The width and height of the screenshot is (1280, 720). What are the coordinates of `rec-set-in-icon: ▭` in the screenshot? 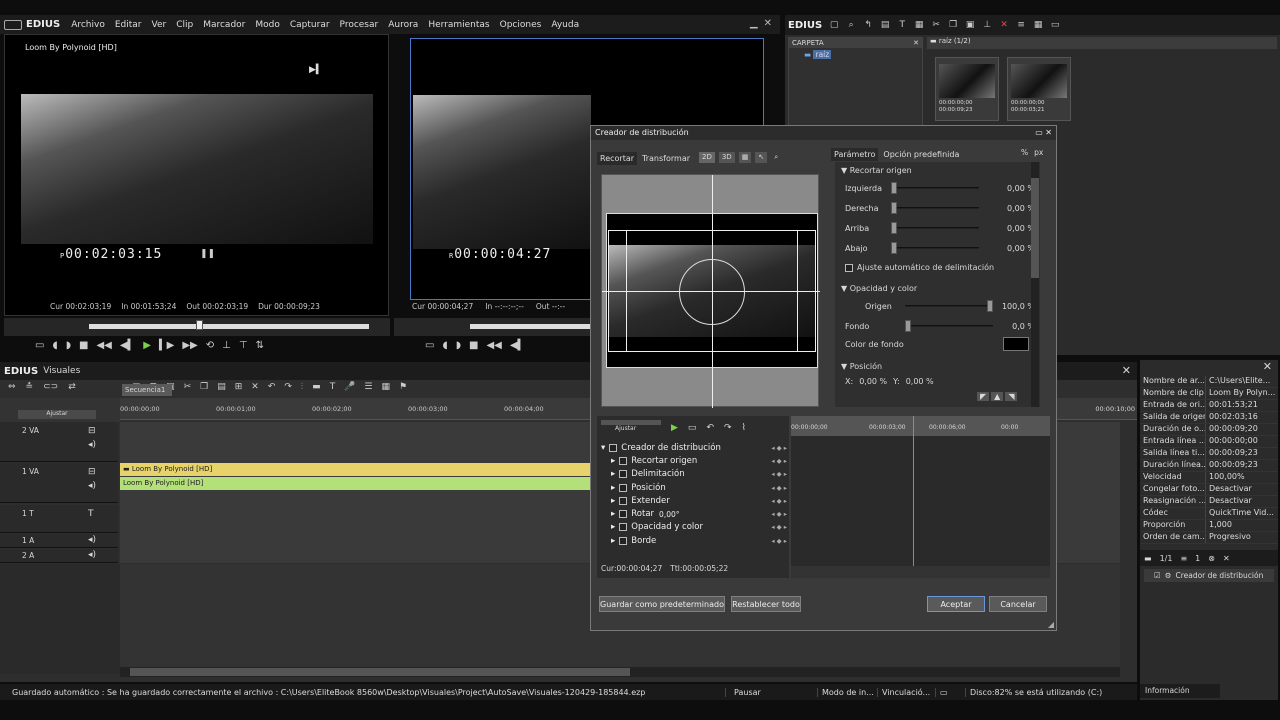 It's located at (429, 345).